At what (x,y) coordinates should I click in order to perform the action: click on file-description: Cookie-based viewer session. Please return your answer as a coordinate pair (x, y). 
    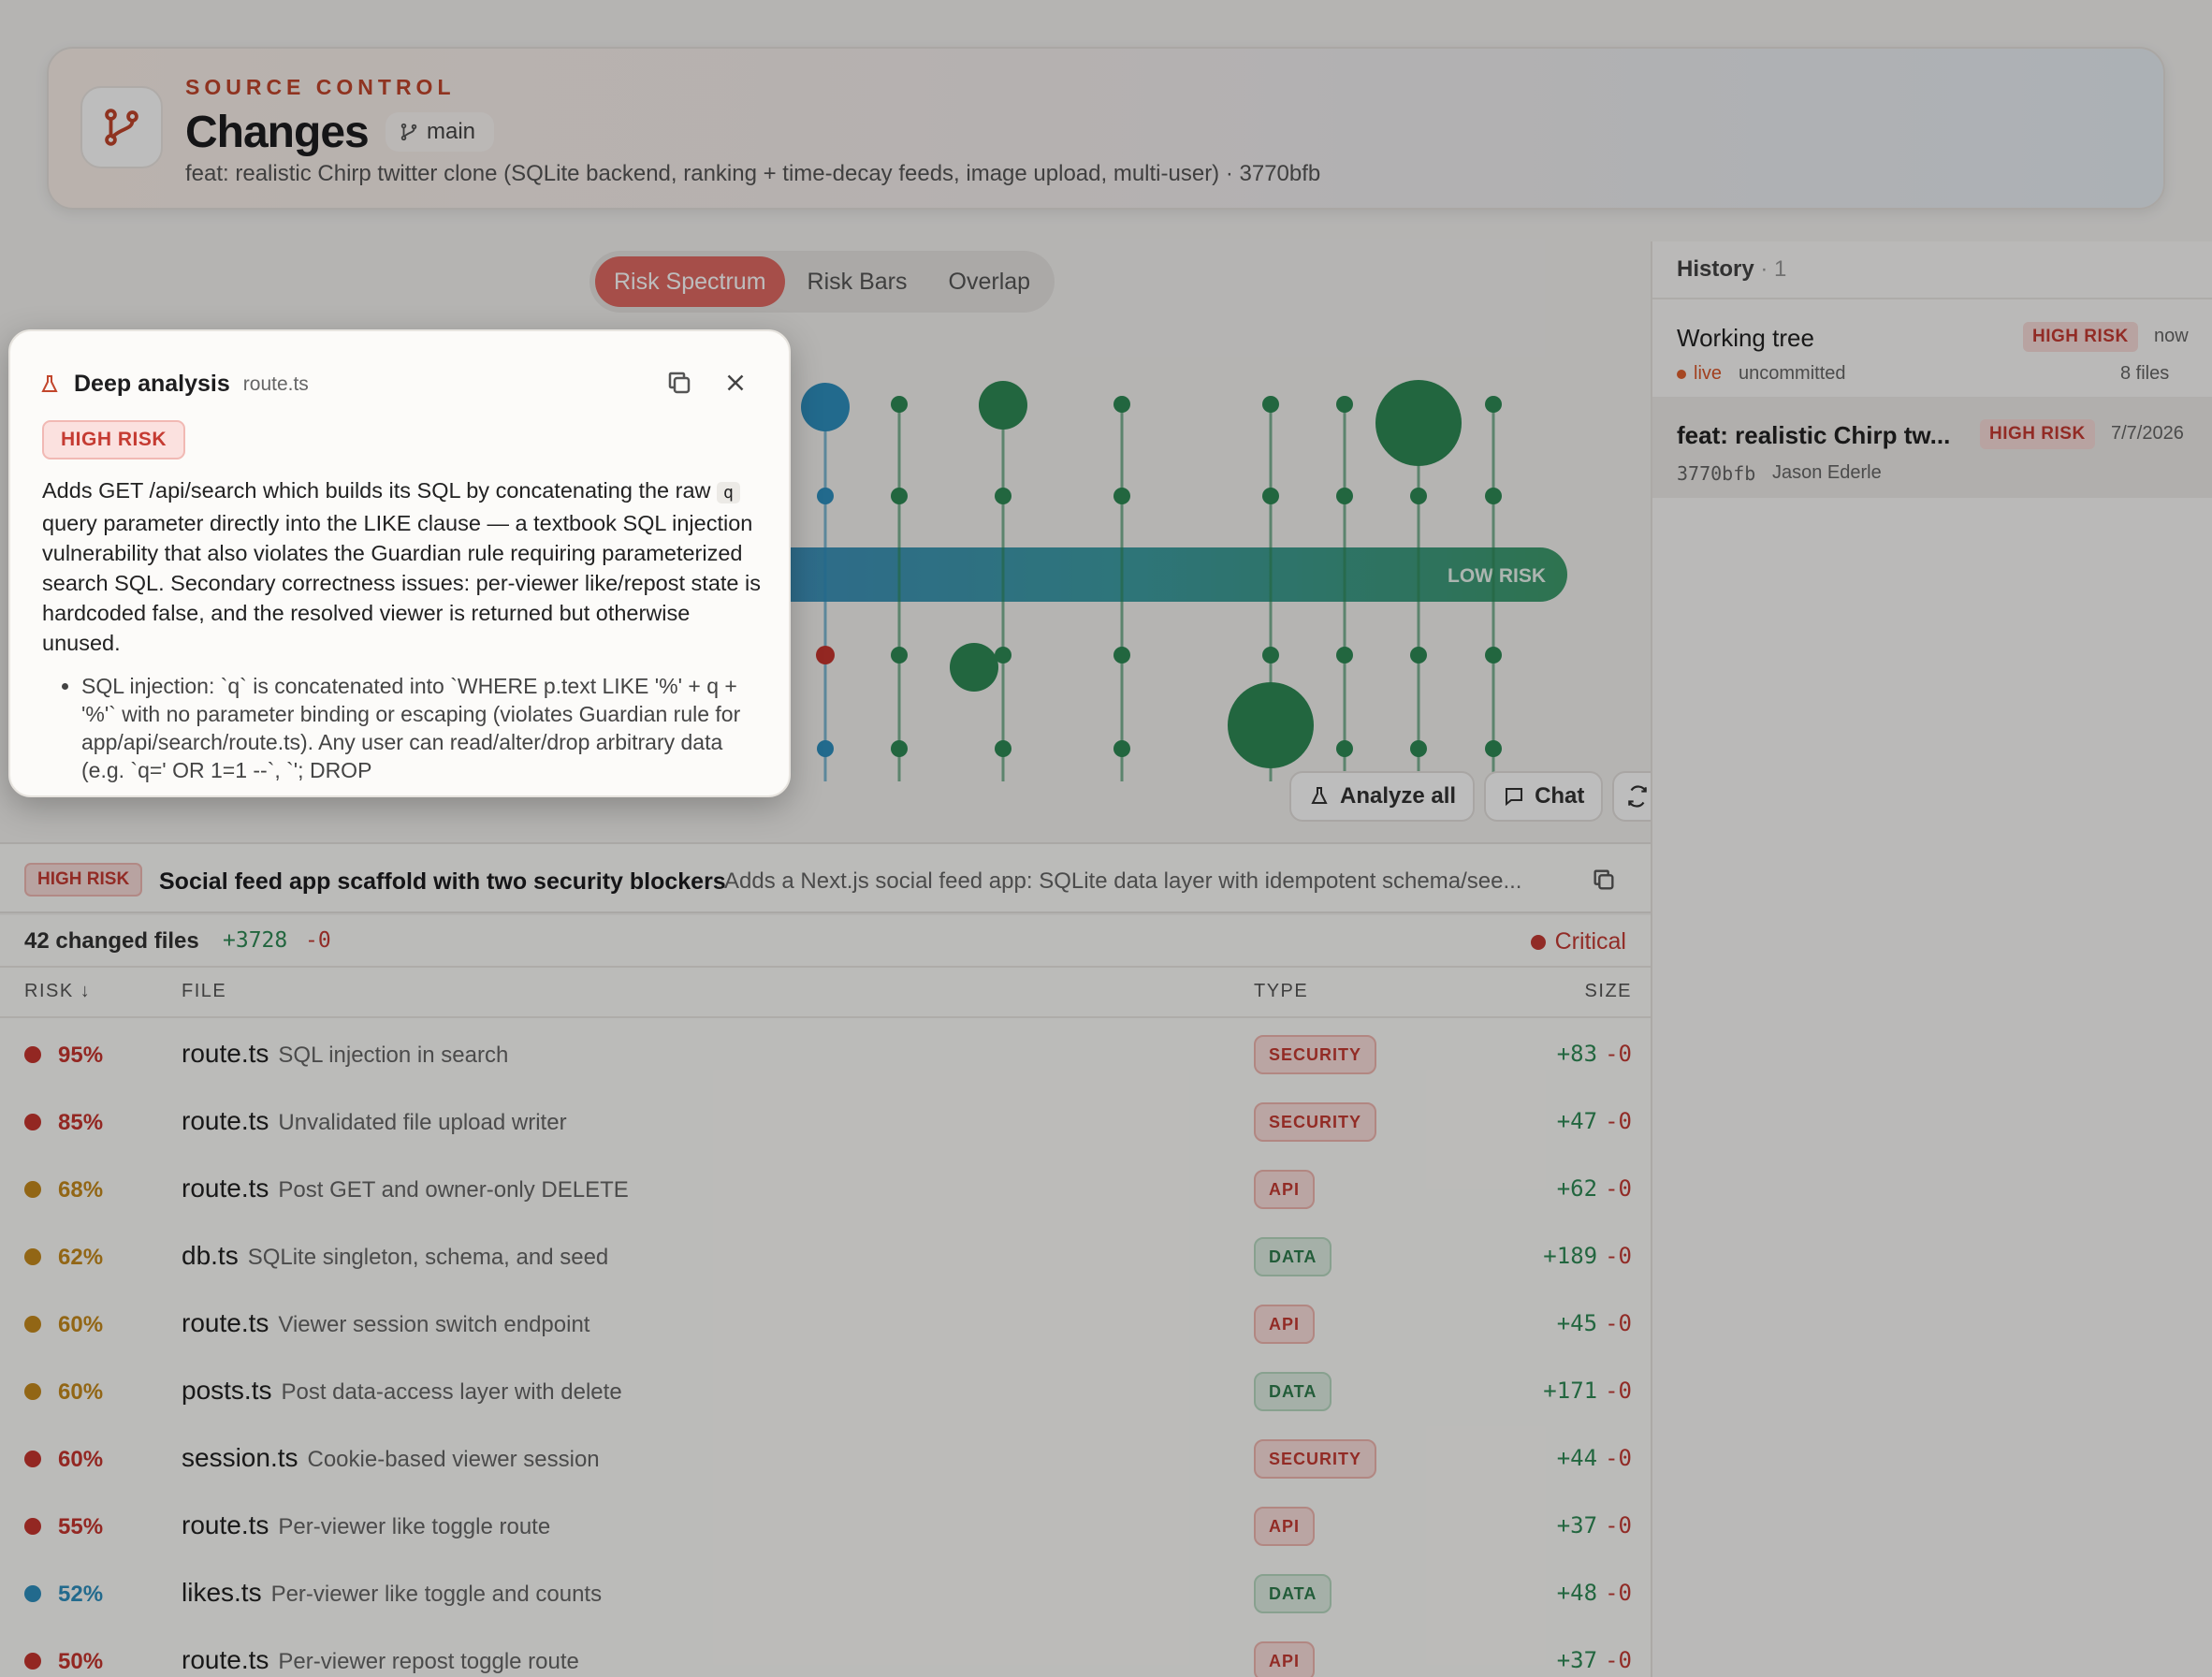
    Looking at the image, I should click on (453, 1459).